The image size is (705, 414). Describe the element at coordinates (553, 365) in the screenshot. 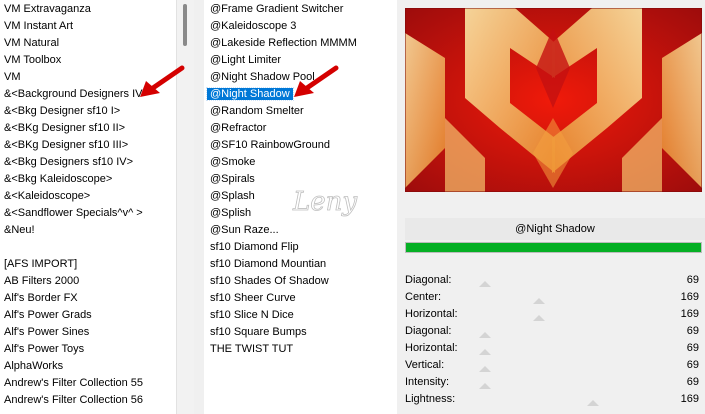

I see `parameter-slider: Vertical: 69` at that location.